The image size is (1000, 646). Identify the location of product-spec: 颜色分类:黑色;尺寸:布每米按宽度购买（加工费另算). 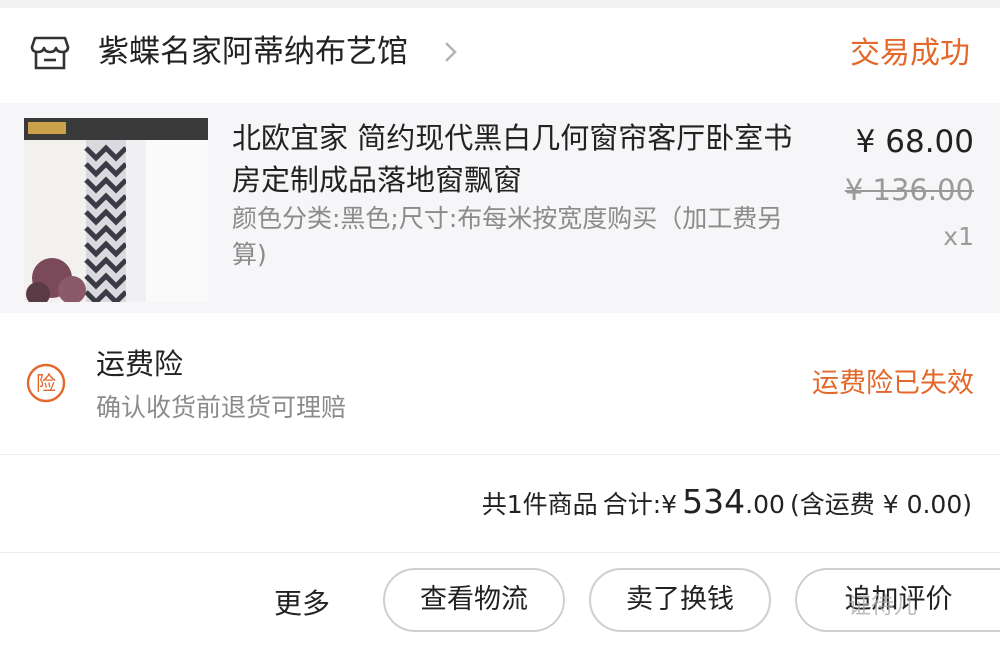
(507, 236).